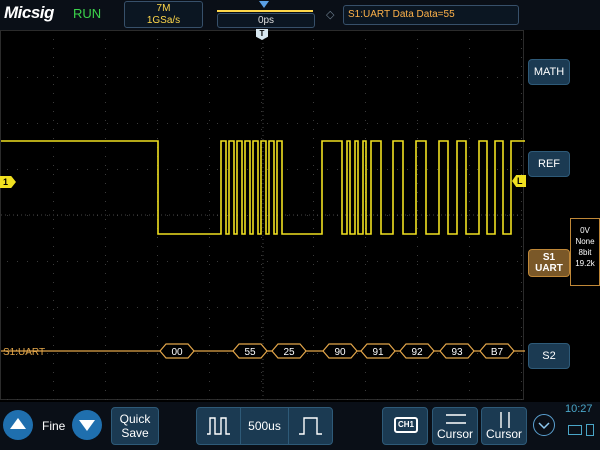  I want to click on ch1-button: CH1, so click(405, 426).